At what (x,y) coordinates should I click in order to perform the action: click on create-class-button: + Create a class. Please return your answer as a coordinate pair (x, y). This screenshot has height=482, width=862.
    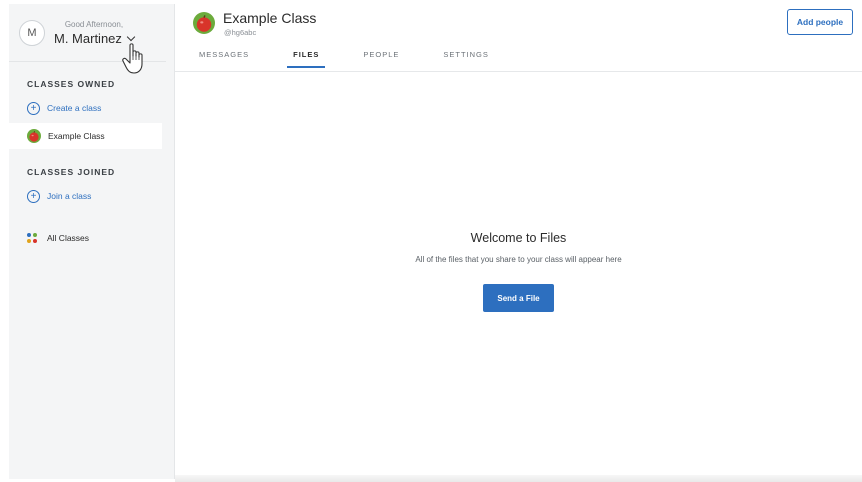
    Looking at the image, I should click on (91, 108).